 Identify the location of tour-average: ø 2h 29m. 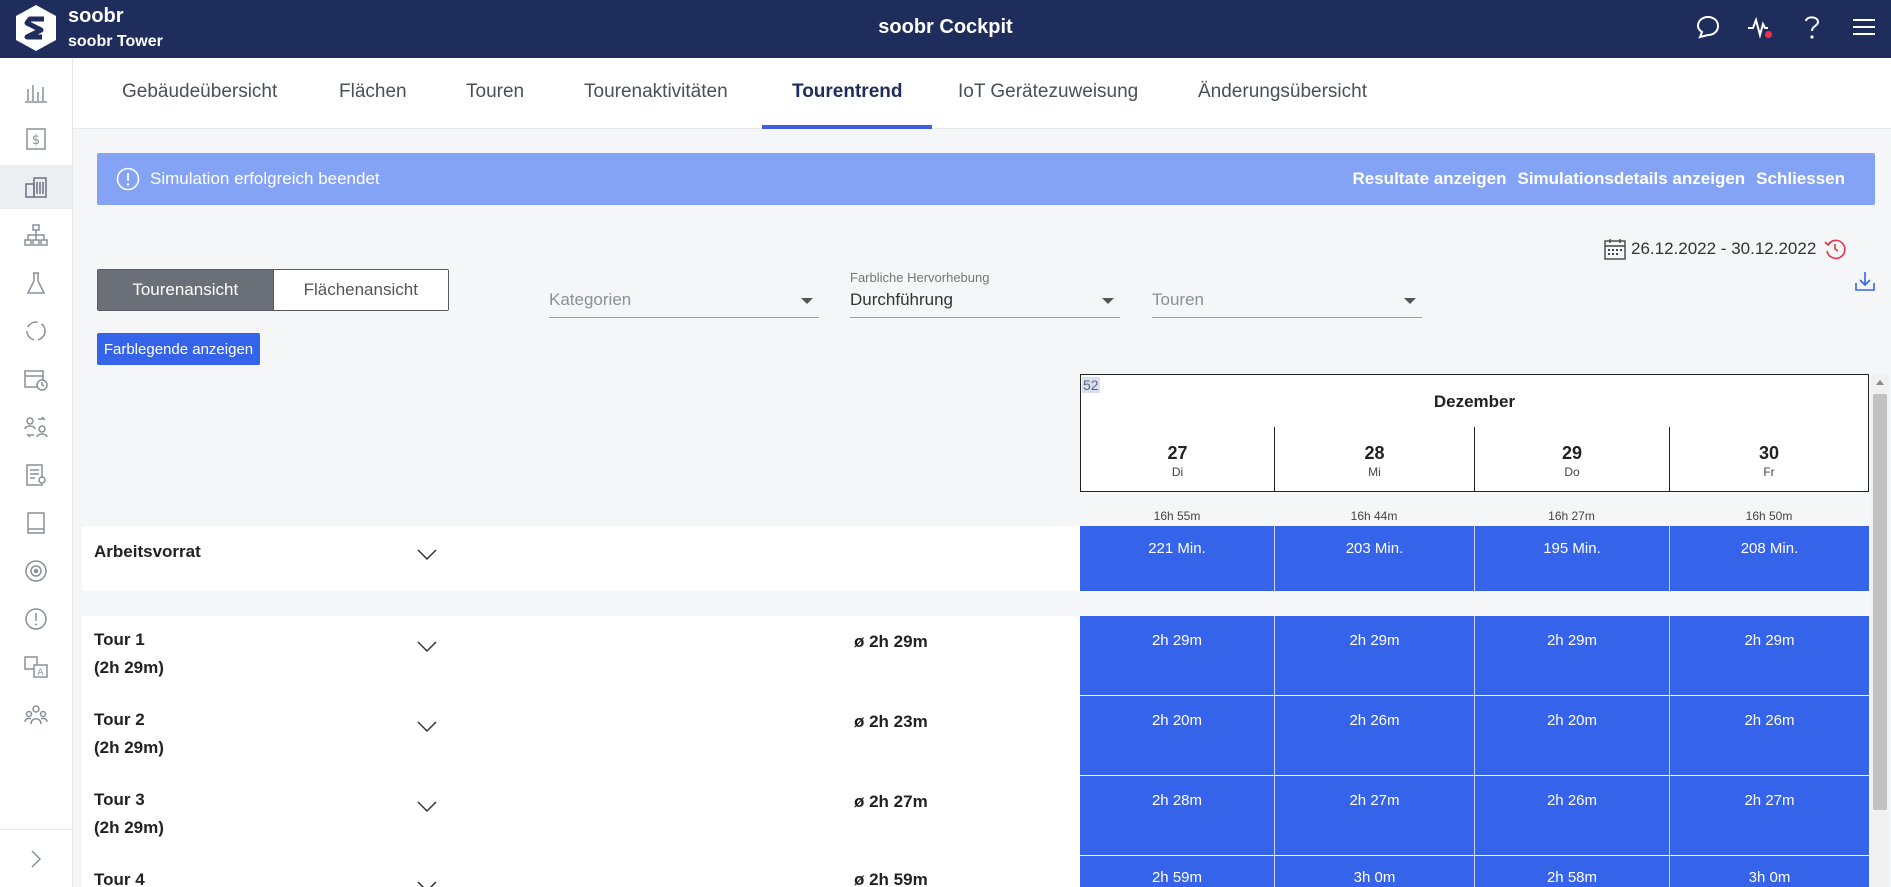
(891, 641).